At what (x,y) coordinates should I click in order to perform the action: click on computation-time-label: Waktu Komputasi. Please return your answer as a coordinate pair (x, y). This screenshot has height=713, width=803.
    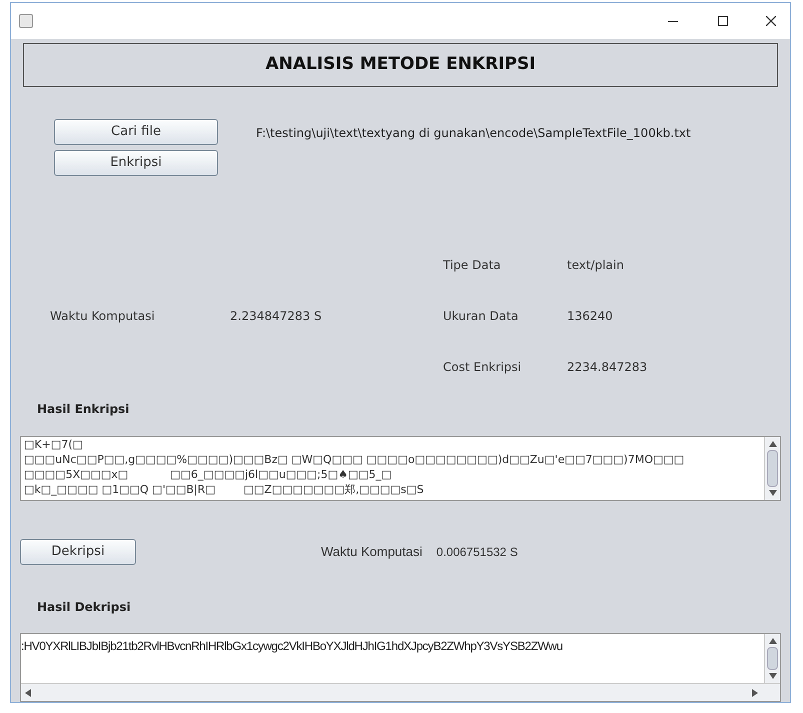
    Looking at the image, I should click on (103, 316).